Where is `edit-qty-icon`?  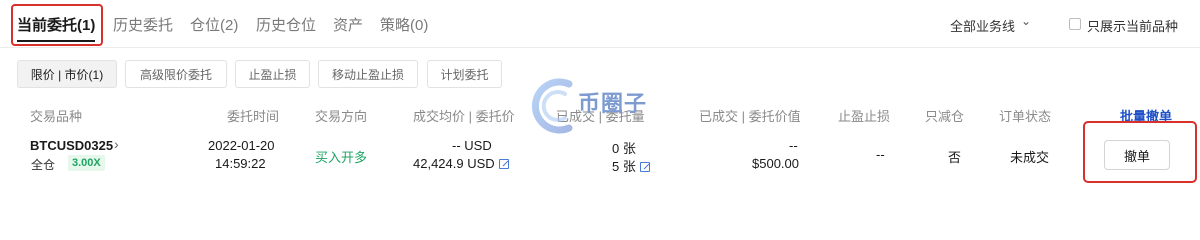 edit-qty-icon is located at coordinates (644, 167).